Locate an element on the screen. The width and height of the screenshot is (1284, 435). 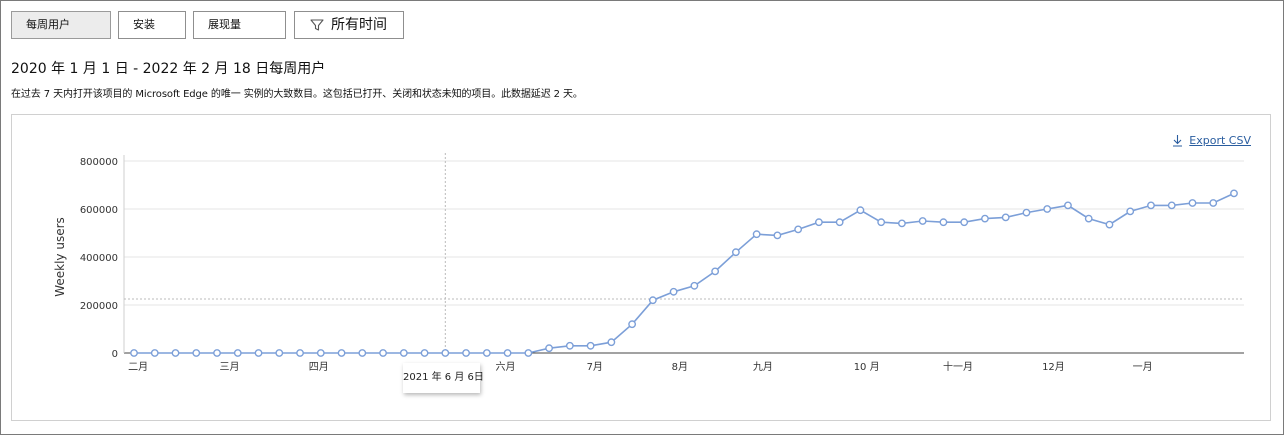
x-tick-label: 12月 is located at coordinates (1053, 367).